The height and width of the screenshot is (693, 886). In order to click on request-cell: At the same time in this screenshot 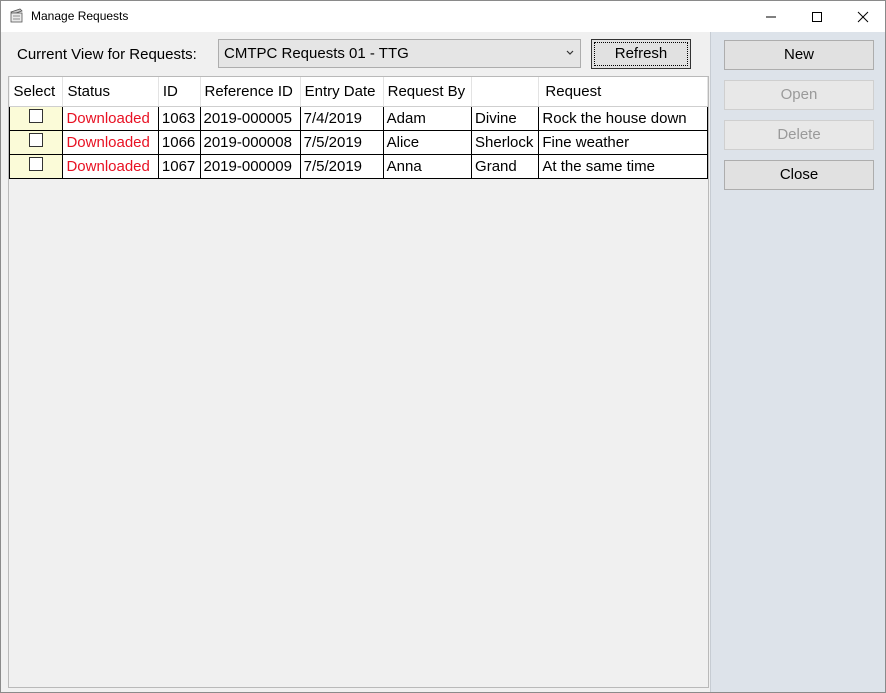, I will do `click(623, 166)`.